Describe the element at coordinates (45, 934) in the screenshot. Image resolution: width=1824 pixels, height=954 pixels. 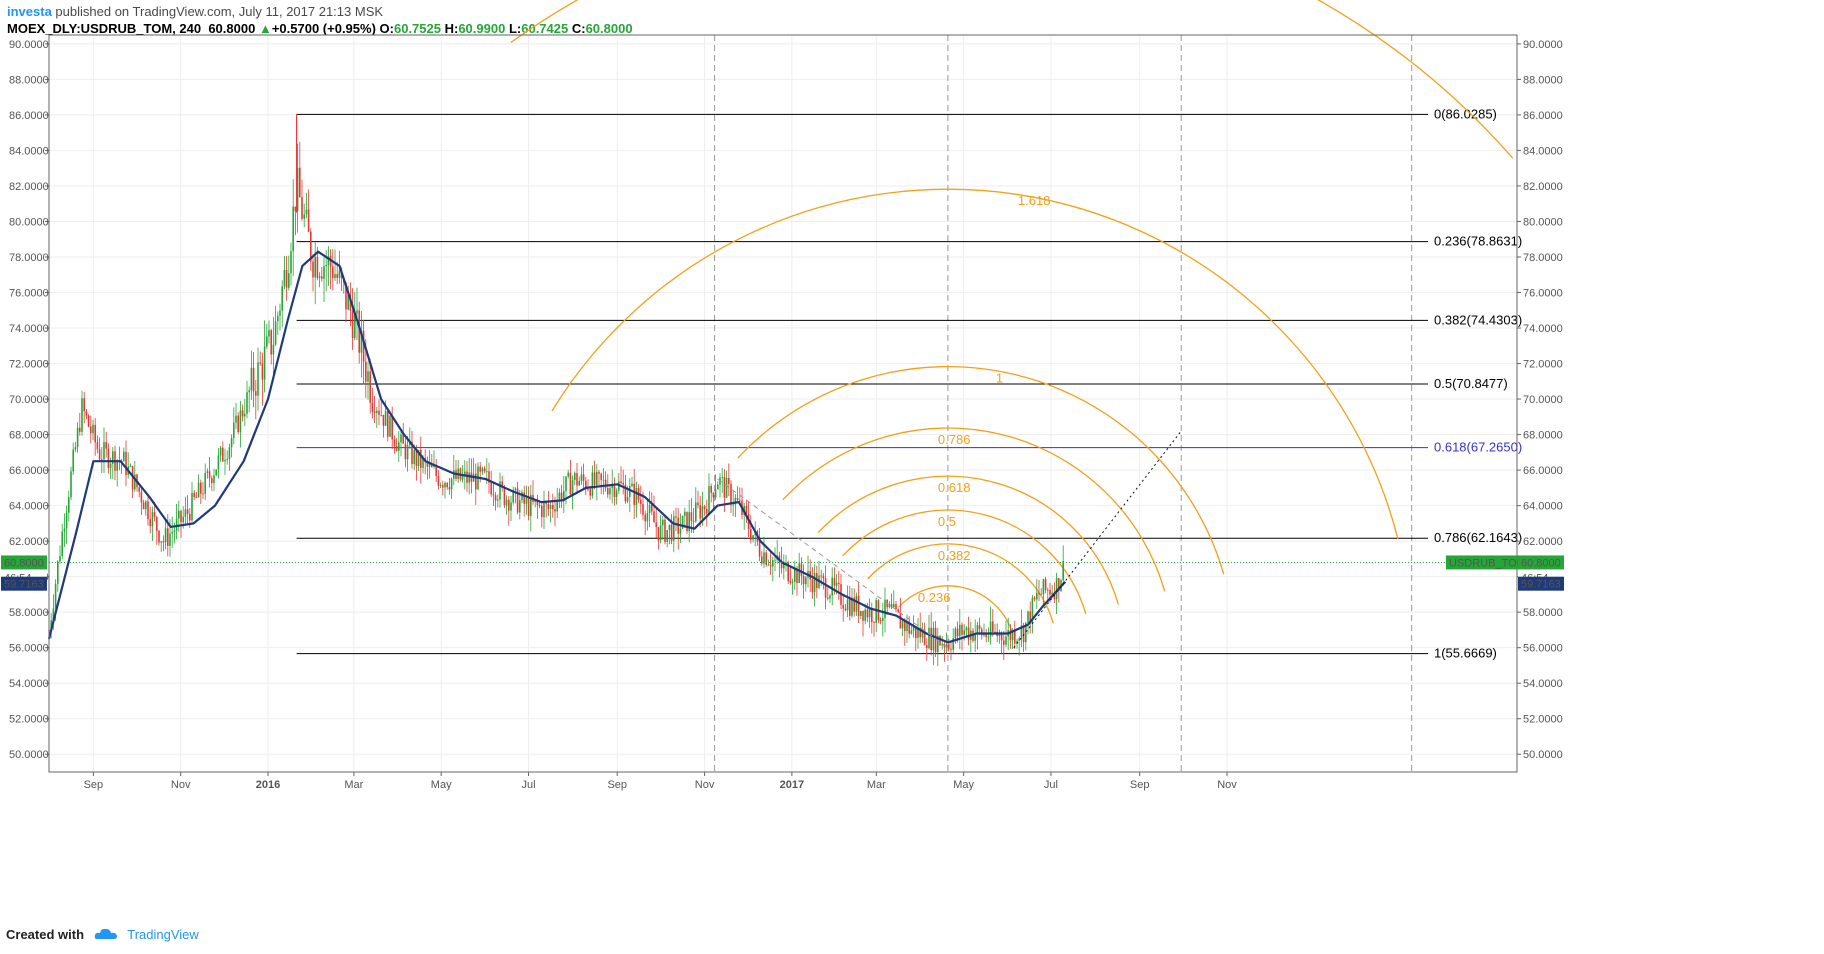
I see `created-with-label: Created with` at that location.